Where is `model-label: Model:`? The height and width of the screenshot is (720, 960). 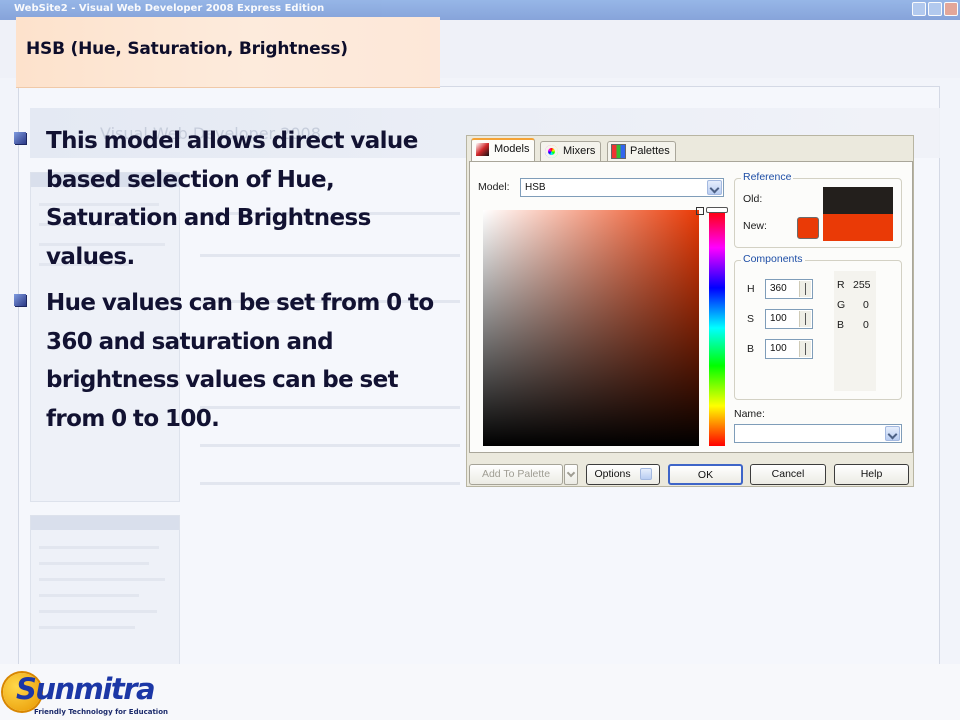
model-label: Model: is located at coordinates (494, 187).